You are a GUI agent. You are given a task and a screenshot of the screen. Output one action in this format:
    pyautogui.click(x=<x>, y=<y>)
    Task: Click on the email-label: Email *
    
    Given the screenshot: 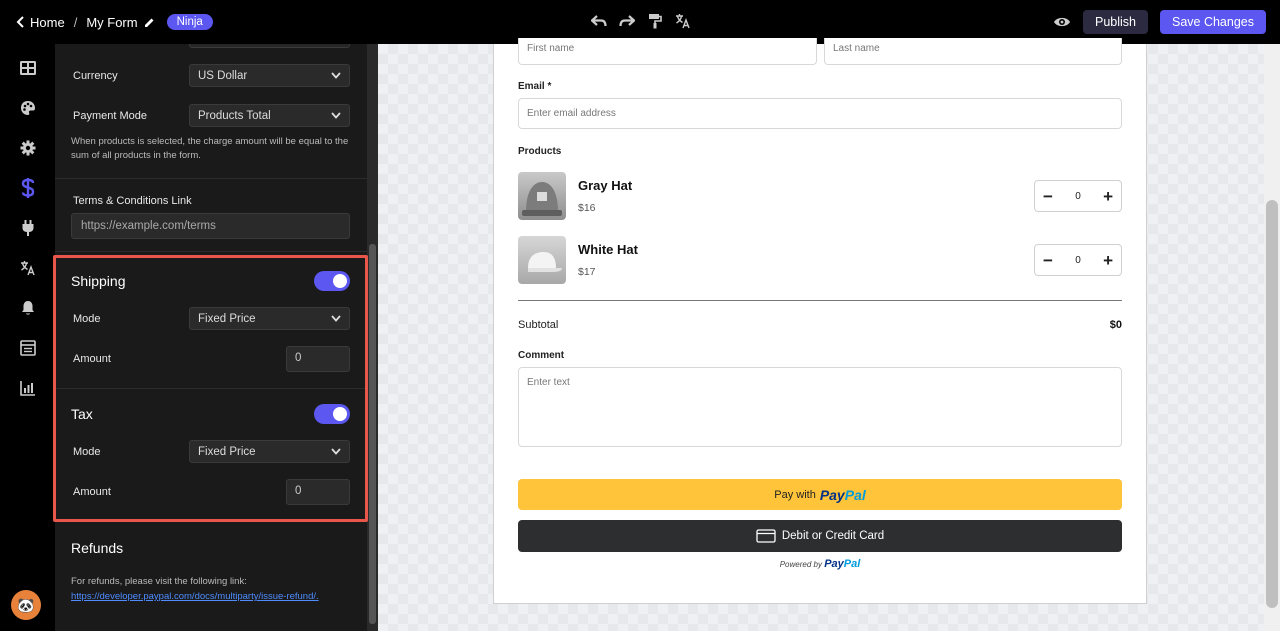 What is the action you would take?
    pyautogui.click(x=535, y=86)
    